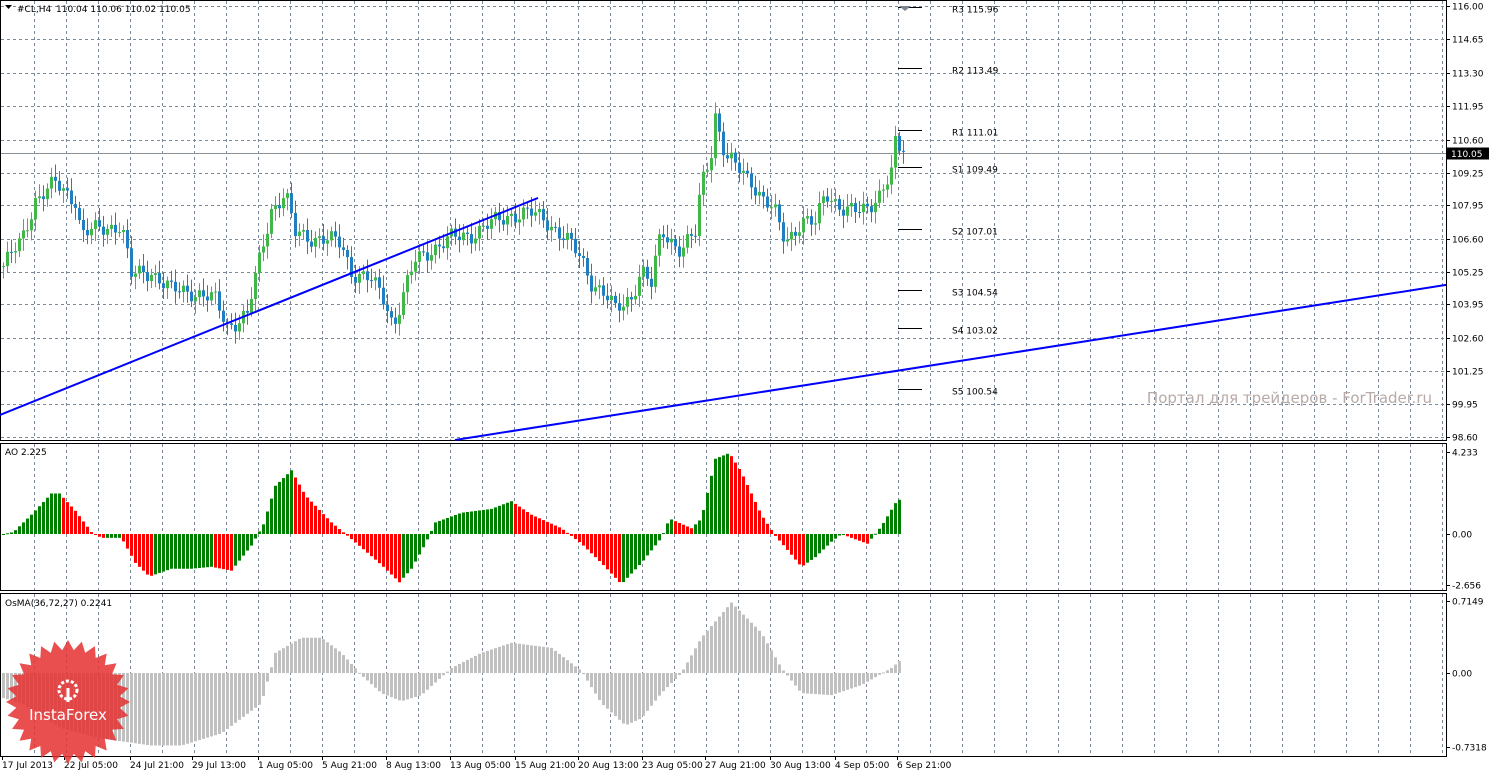 The image size is (1489, 773). What do you see at coordinates (1468, 207) in the screenshot?
I see `price-tick-label: 107.95` at bounding box center [1468, 207].